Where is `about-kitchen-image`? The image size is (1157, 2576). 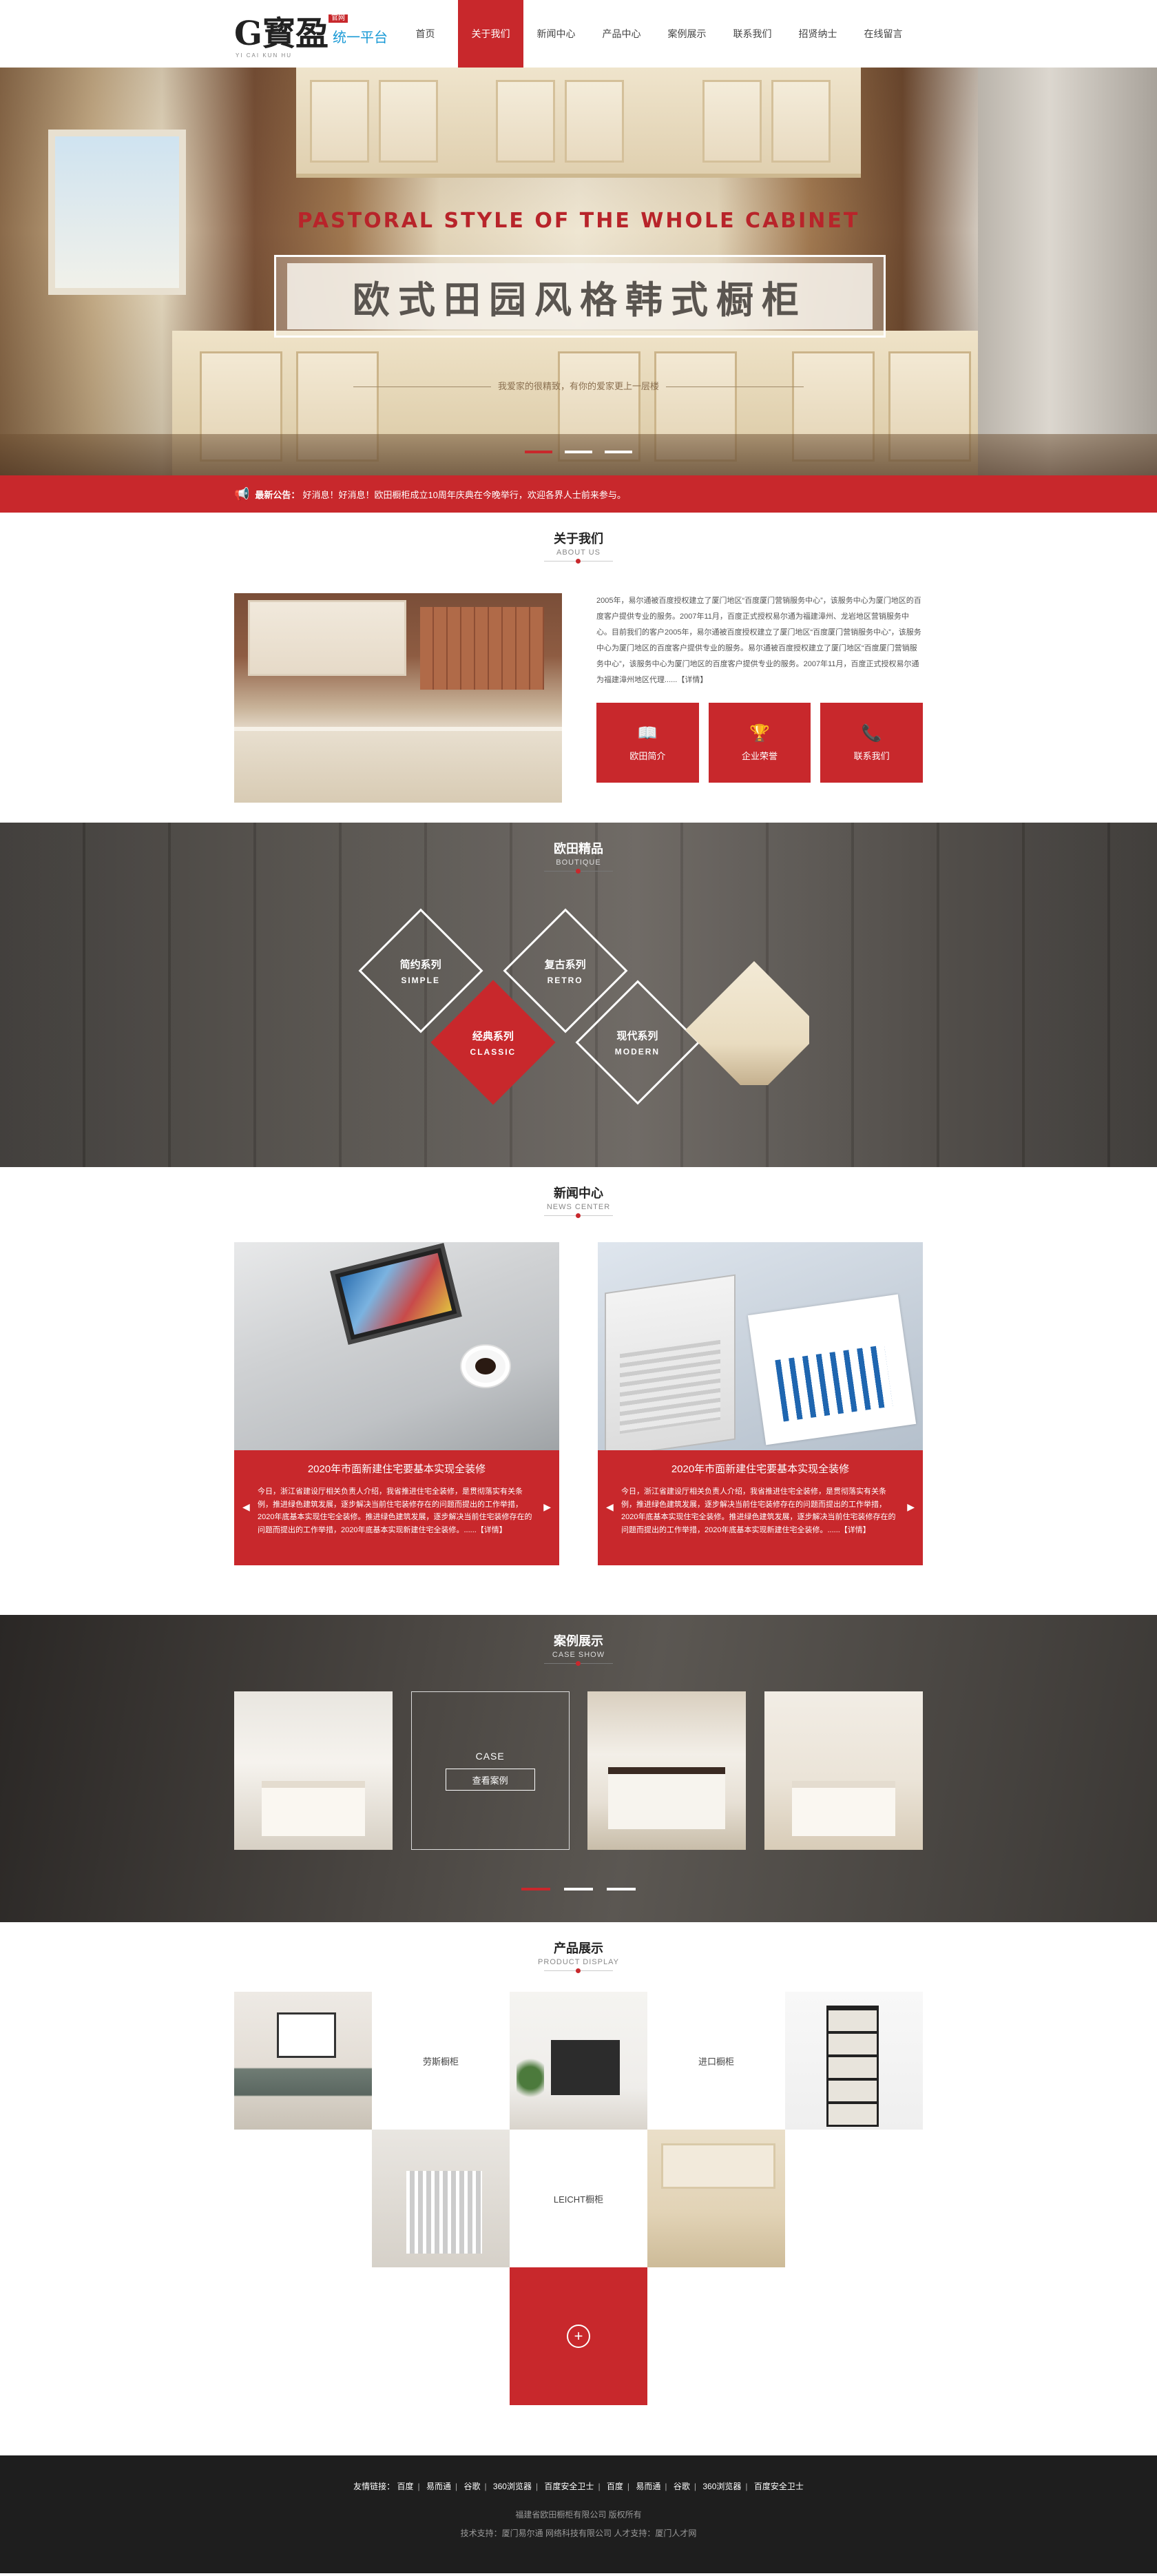 about-kitchen-image is located at coordinates (398, 698).